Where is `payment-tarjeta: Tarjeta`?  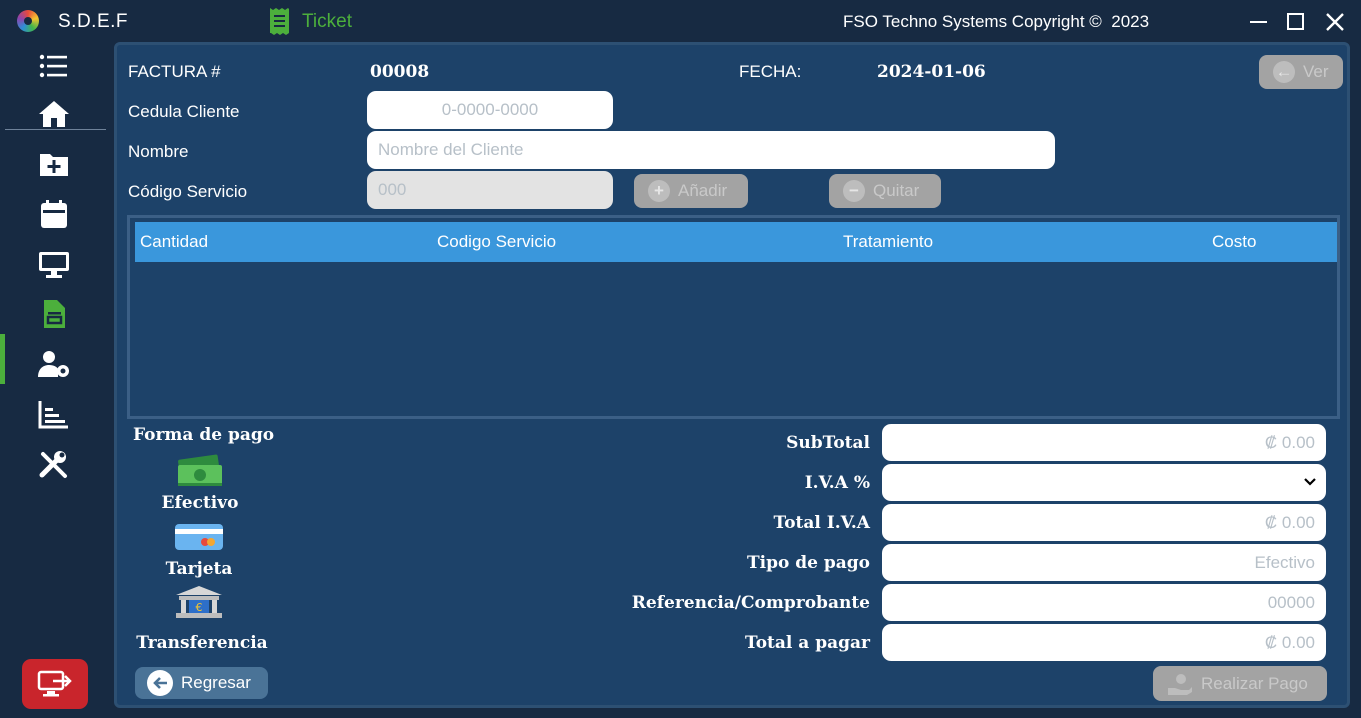
payment-tarjeta: Tarjeta is located at coordinates (199, 569).